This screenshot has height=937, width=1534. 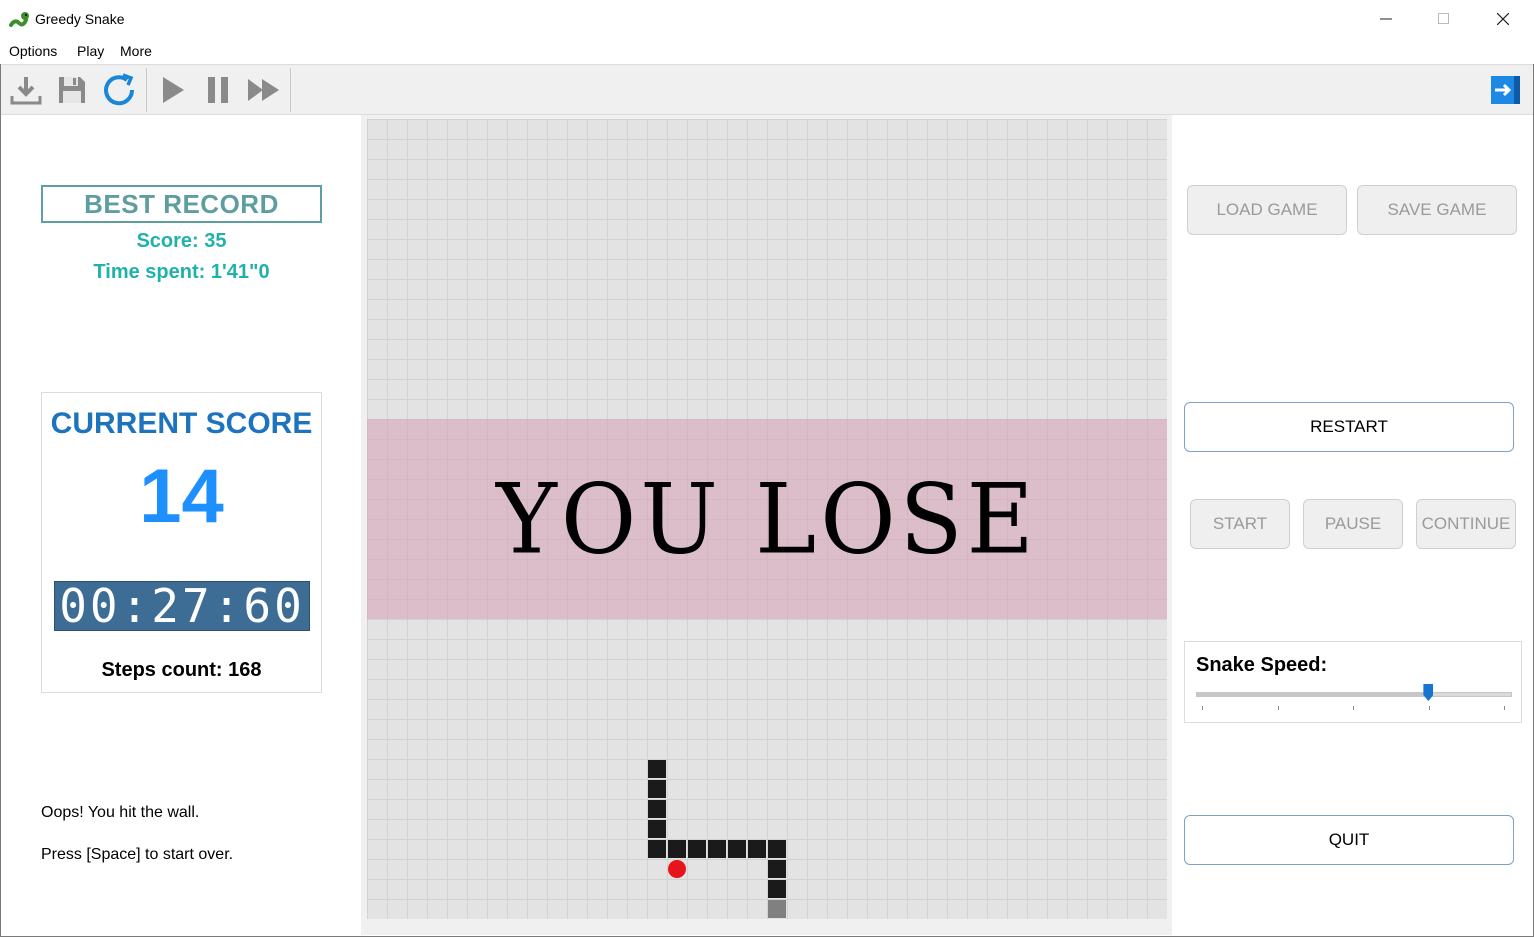 I want to click on speed-panel: Snake Speed:, so click(x=1353, y=682).